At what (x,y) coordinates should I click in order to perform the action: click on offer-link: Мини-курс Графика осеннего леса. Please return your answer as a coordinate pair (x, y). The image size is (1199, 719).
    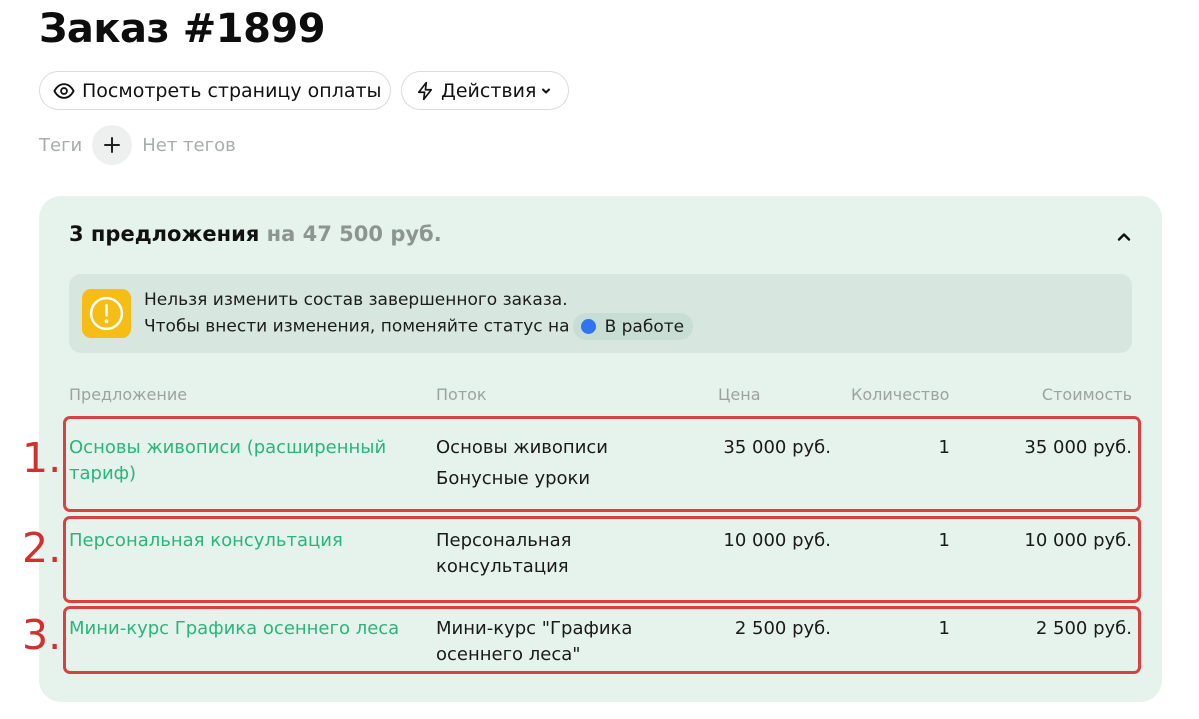
    Looking at the image, I should click on (249, 629).